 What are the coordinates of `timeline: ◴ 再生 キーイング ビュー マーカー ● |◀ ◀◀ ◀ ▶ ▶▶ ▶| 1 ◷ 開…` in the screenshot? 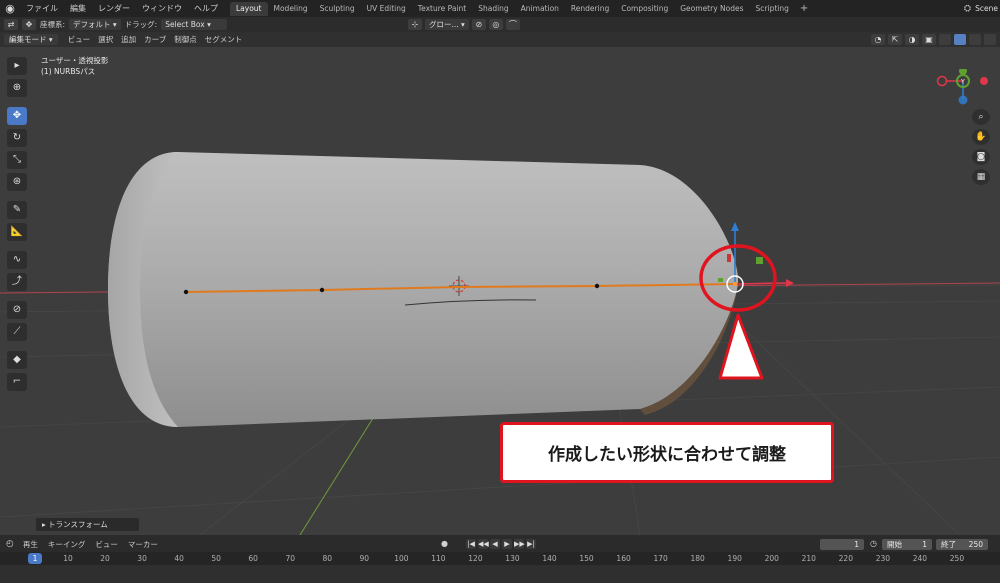 It's located at (500, 559).